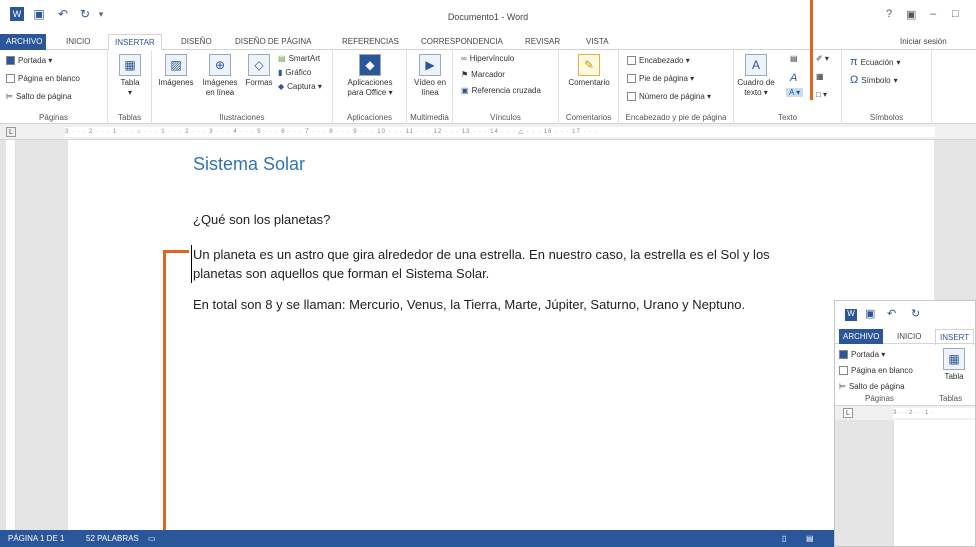 Image resolution: width=976 pixels, height=547 pixels. Describe the element at coordinates (872, 386) in the screenshot. I see `inset-salto-de-pagina-button: ⊨ Salto de página` at that location.